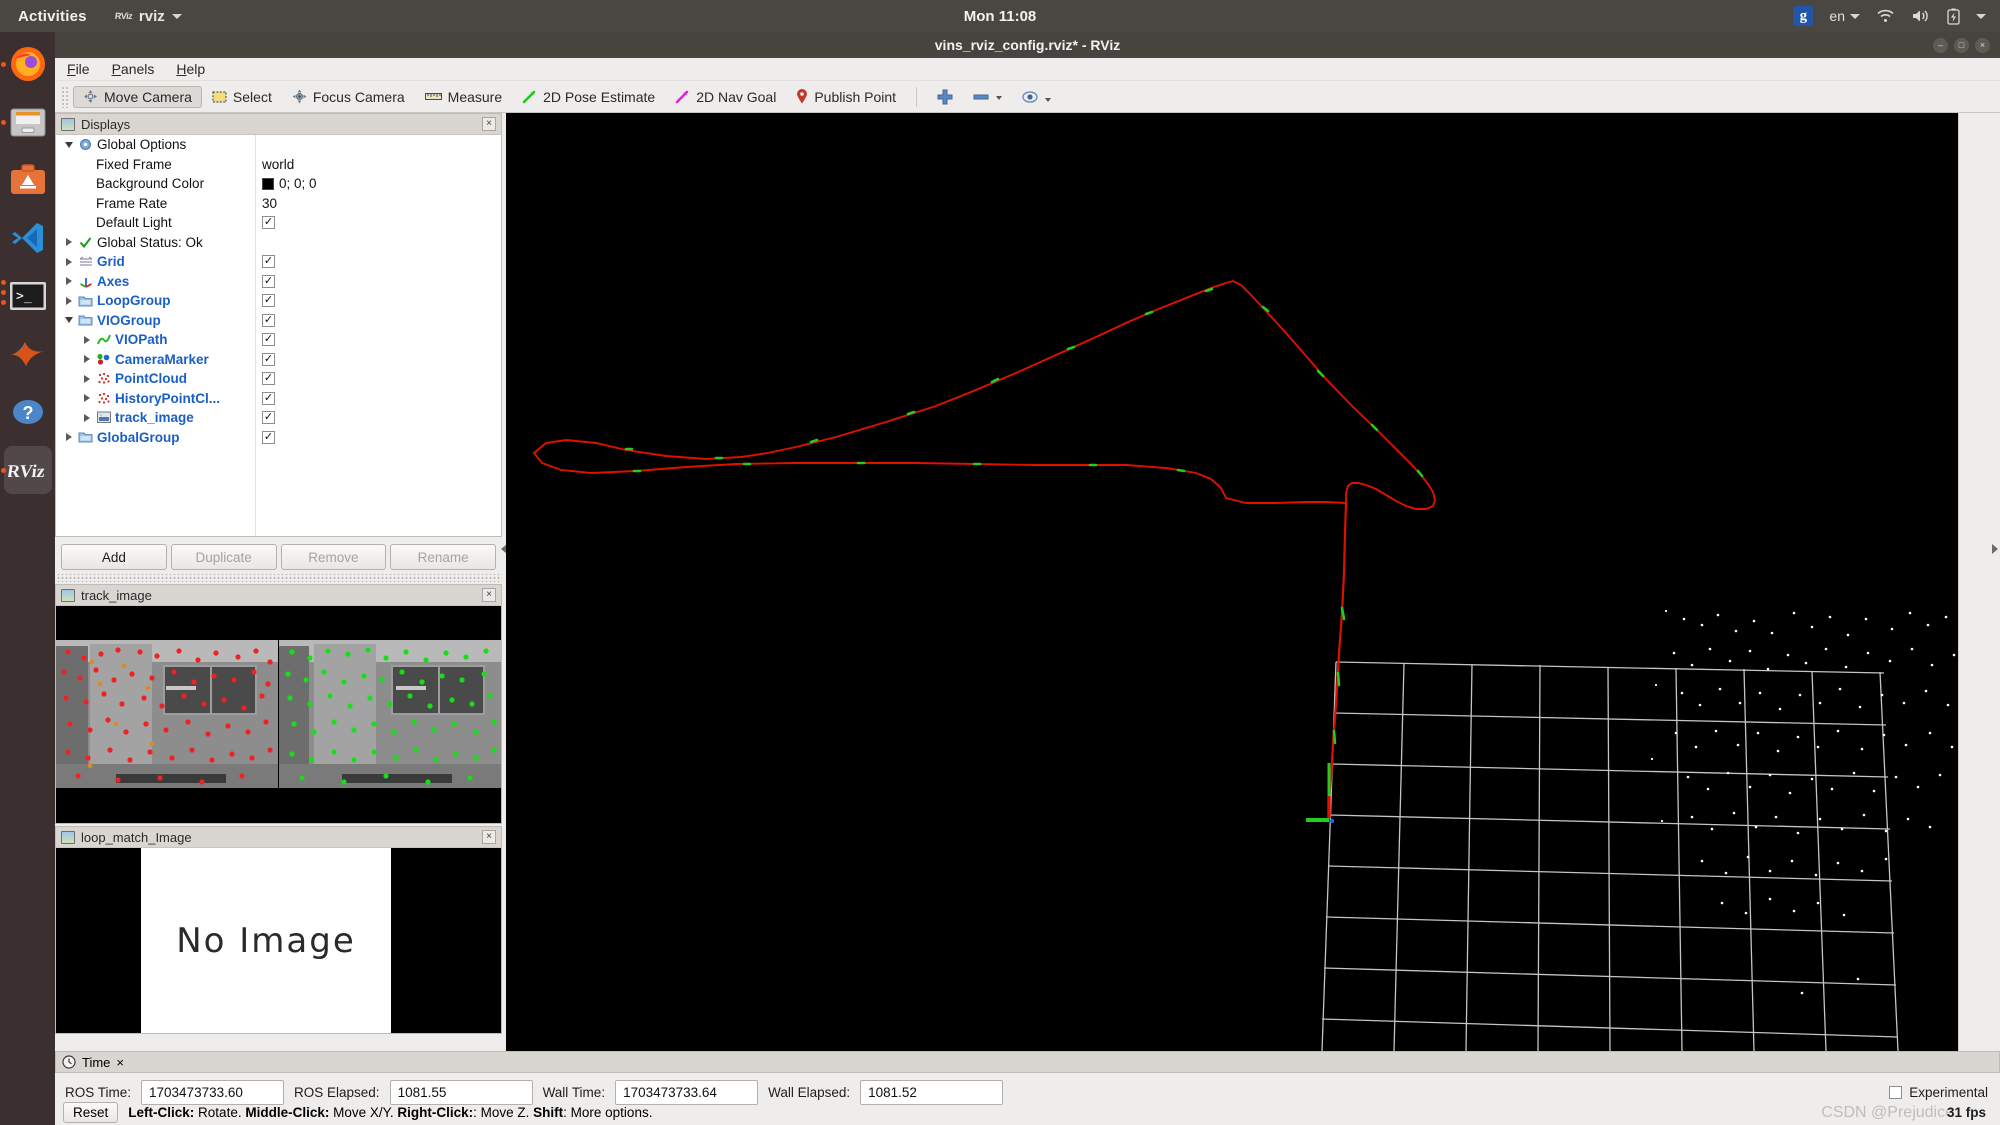 Image resolution: width=2000 pixels, height=1125 pixels. Describe the element at coordinates (278, 282) in the screenshot. I see `tree-row-axes: Axes ✓` at that location.